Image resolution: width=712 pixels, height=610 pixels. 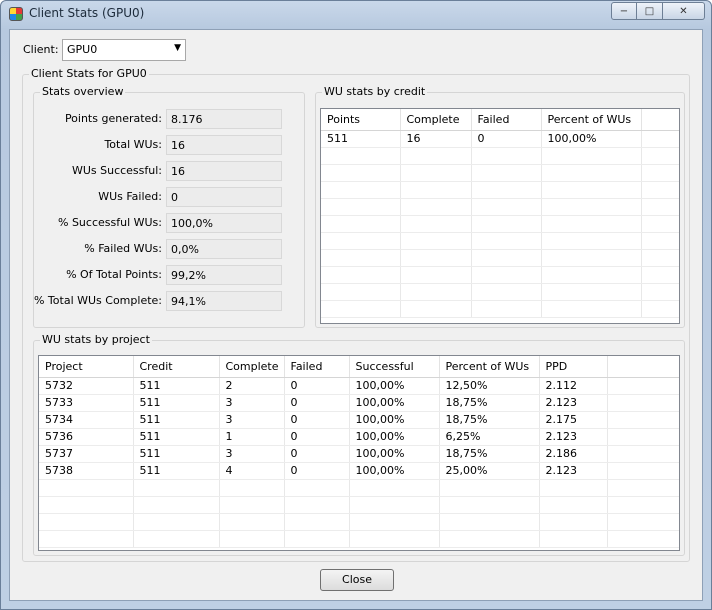 What do you see at coordinates (41, 49) in the screenshot?
I see `client-label: Client:` at bounding box center [41, 49].